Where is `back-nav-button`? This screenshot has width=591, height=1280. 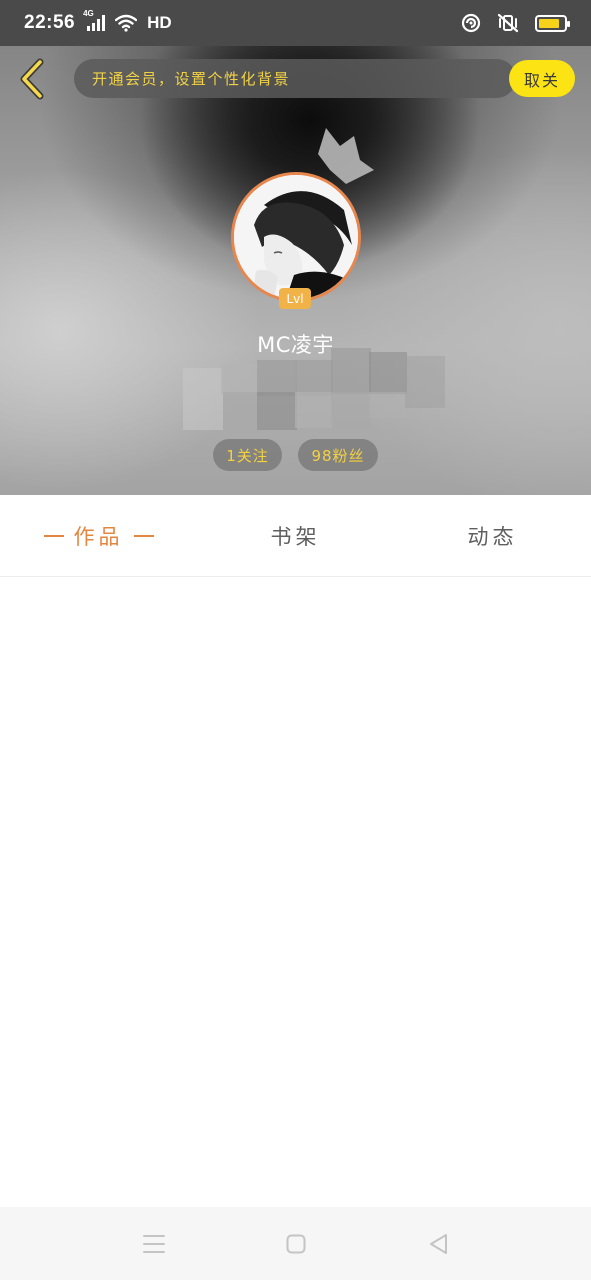
back-nav-button is located at coordinates (438, 1244).